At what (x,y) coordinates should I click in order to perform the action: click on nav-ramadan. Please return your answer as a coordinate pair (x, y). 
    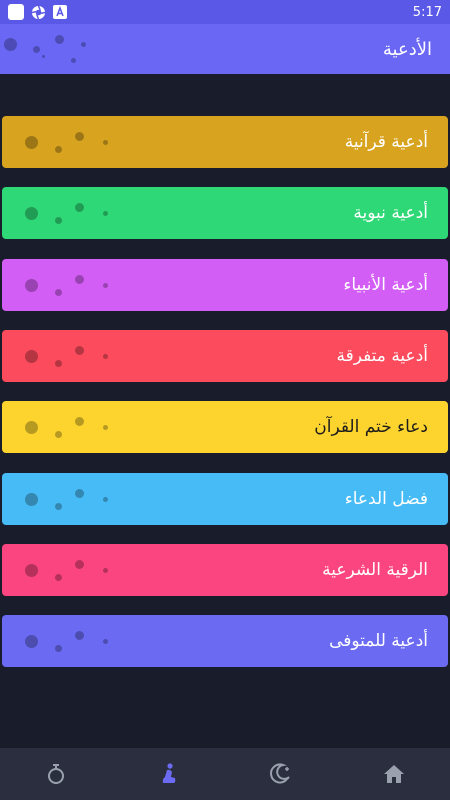
    Looking at the image, I should click on (281, 774).